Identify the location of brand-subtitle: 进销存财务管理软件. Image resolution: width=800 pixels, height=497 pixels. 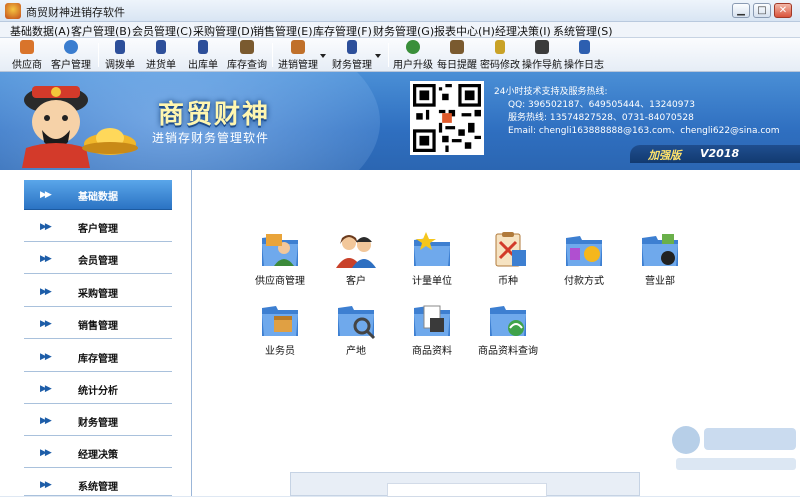
(211, 138).